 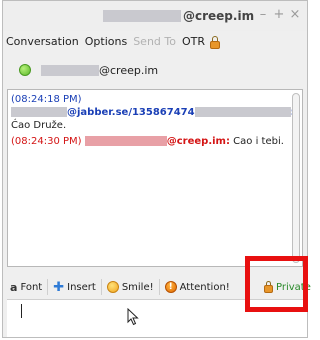 I want to click on conversation-scrollbar, so click(x=296, y=178).